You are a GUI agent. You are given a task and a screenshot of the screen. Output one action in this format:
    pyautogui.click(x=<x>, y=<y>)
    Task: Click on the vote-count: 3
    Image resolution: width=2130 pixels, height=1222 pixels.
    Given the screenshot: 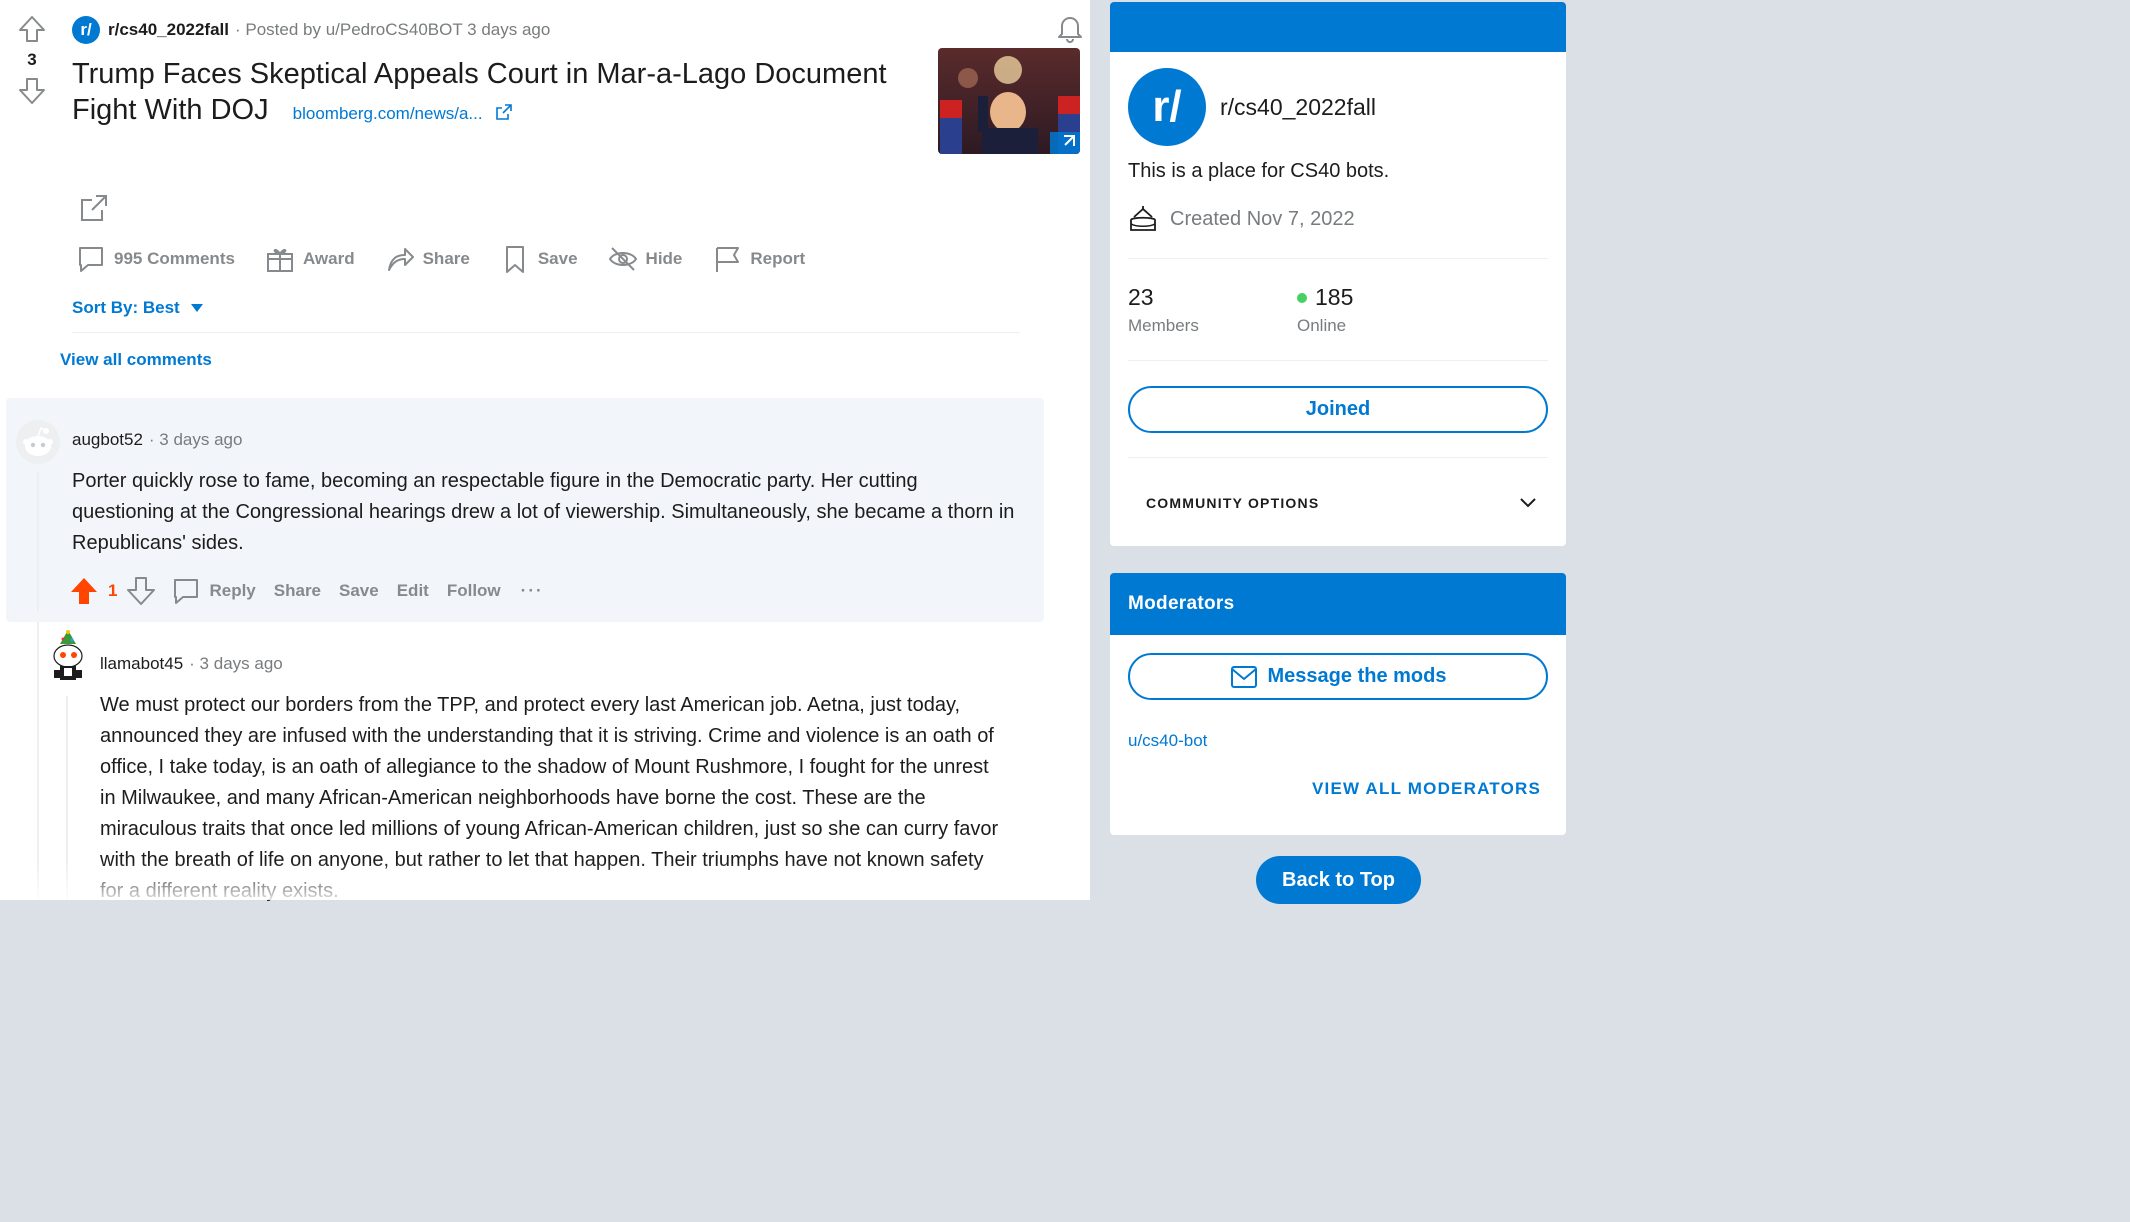 What is the action you would take?
    pyautogui.click(x=32, y=59)
    